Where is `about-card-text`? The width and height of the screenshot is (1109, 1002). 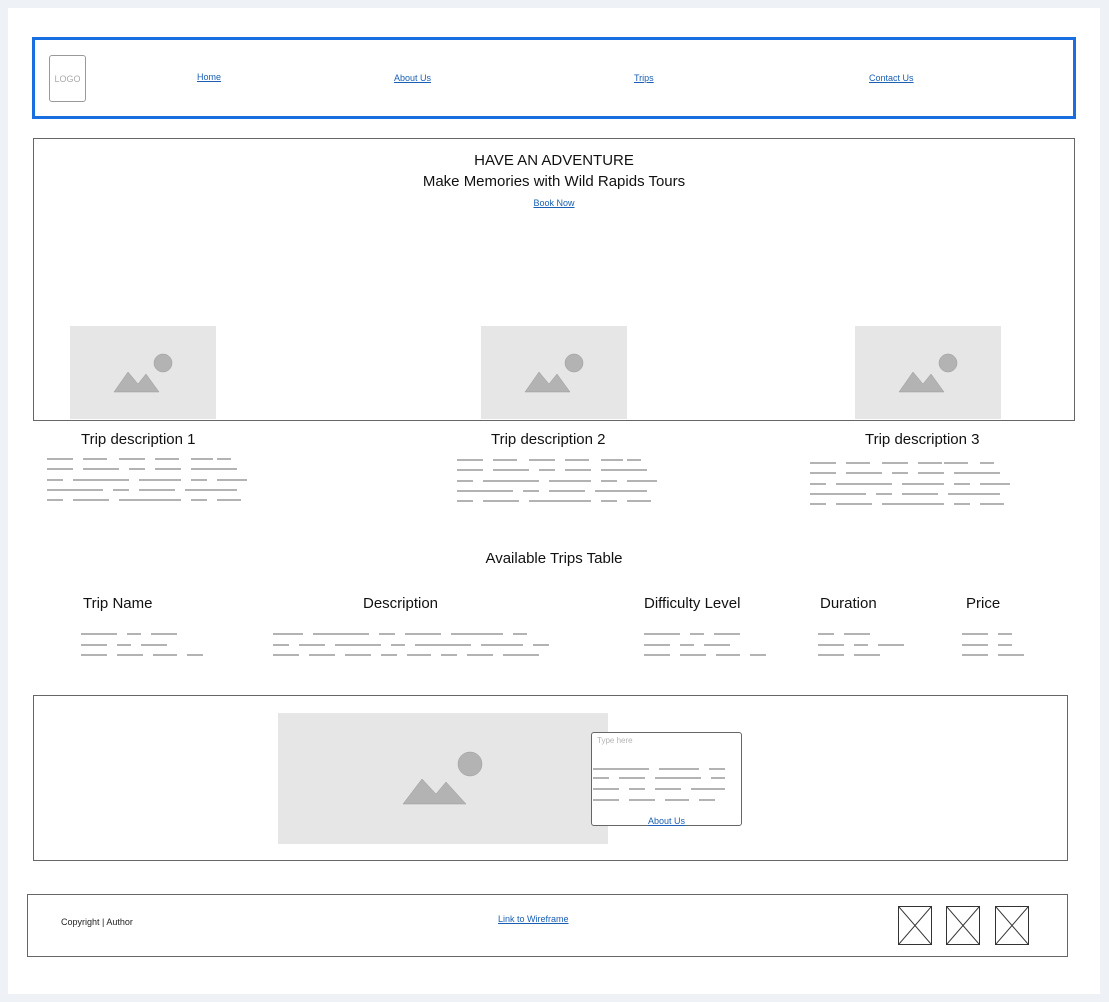
about-card-text is located at coordinates (666, 786).